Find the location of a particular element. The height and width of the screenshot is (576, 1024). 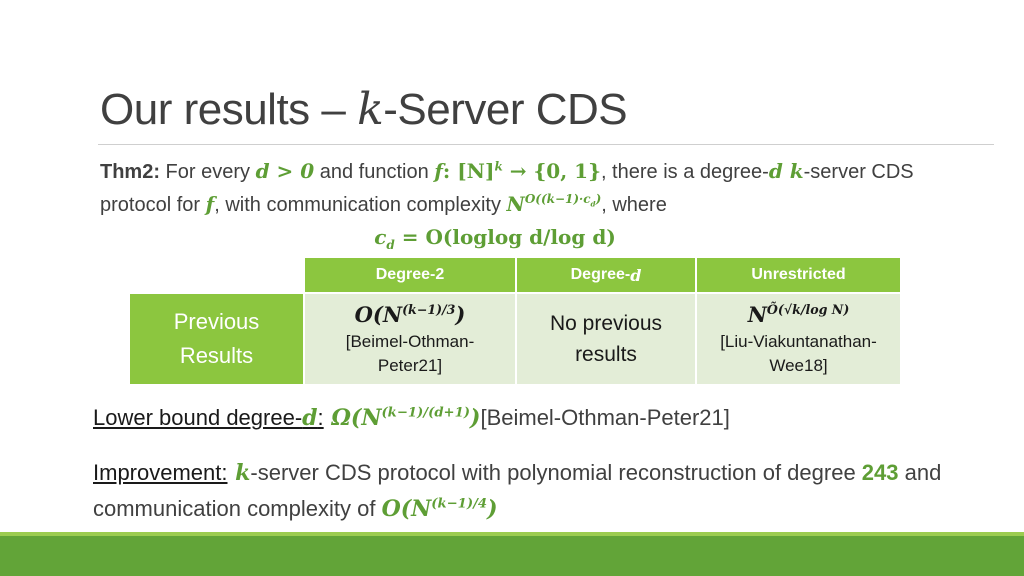

title-divider is located at coordinates (546, 144).